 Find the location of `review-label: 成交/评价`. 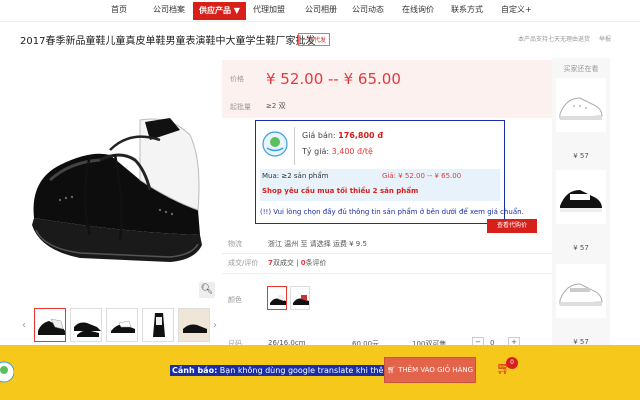

review-label: 成交/评价 is located at coordinates (243, 263).